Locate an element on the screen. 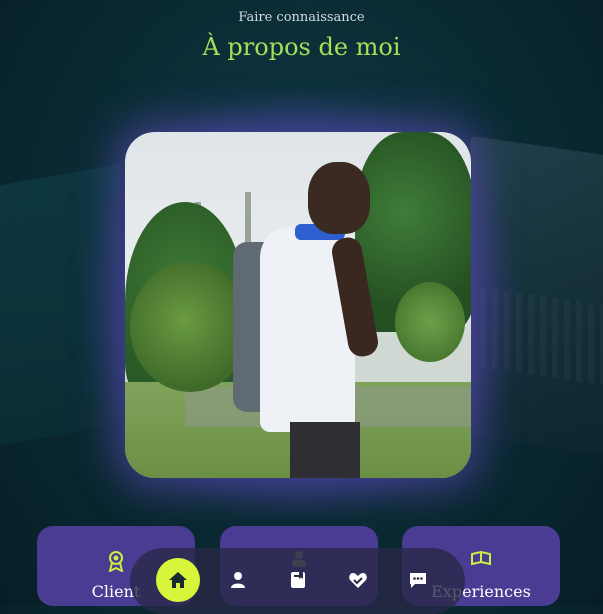  handshake-icon is located at coordinates (358, 580).